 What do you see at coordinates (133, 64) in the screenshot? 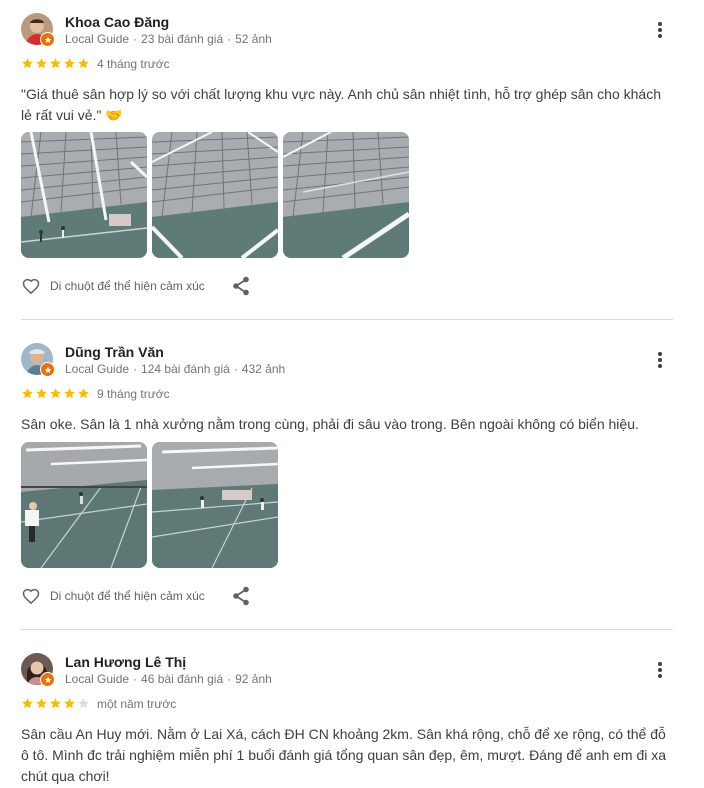
I see `review-time: 4 tháng trước` at bounding box center [133, 64].